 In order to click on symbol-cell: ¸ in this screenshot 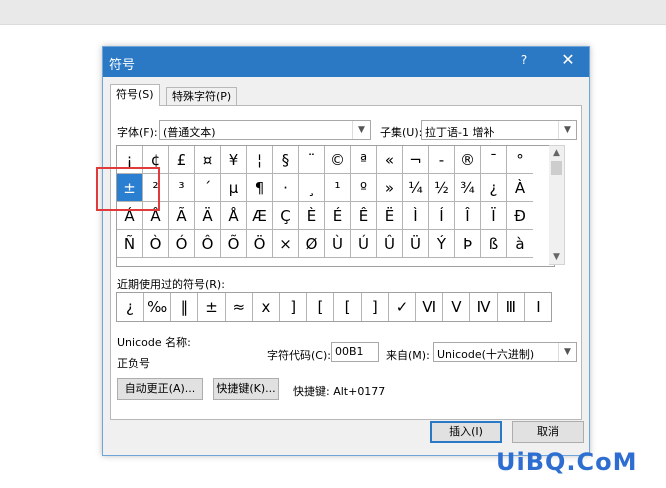, I will do `click(312, 188)`.